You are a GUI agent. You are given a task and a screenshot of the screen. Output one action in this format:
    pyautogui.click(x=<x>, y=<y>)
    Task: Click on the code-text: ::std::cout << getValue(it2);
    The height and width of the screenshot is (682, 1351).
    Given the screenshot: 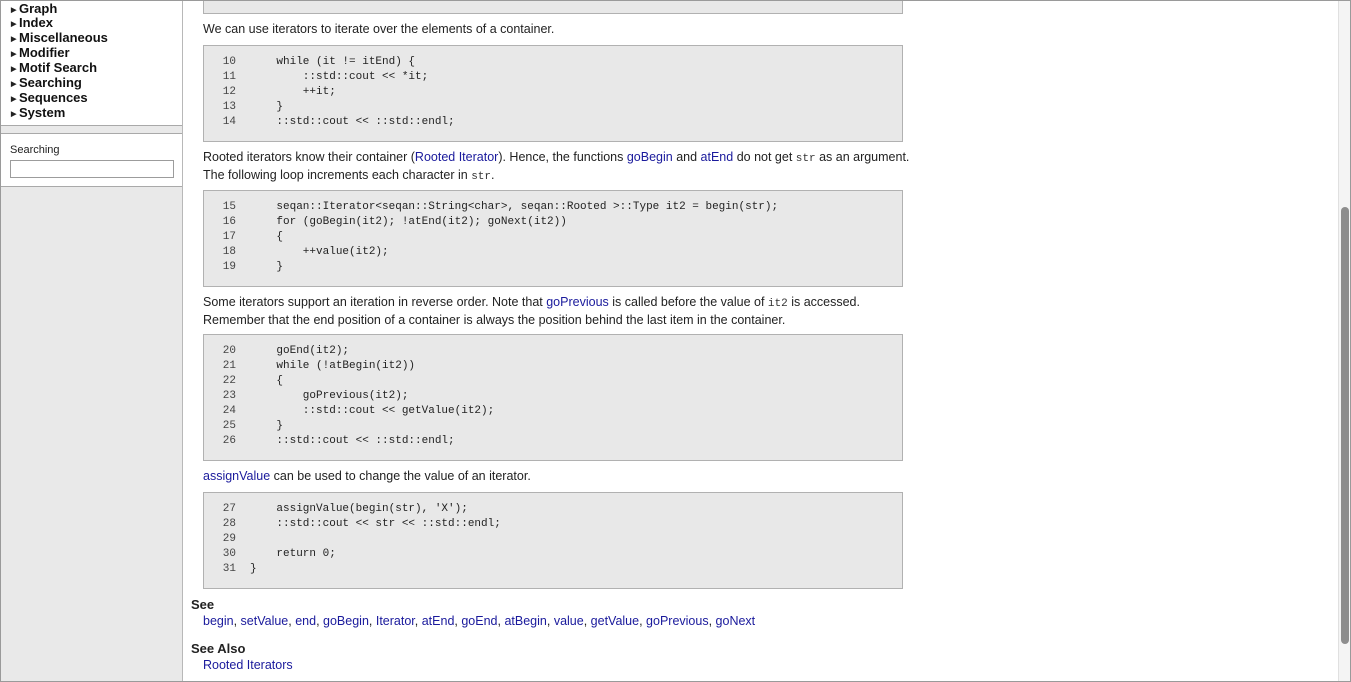 What is the action you would take?
    pyautogui.click(x=372, y=411)
    